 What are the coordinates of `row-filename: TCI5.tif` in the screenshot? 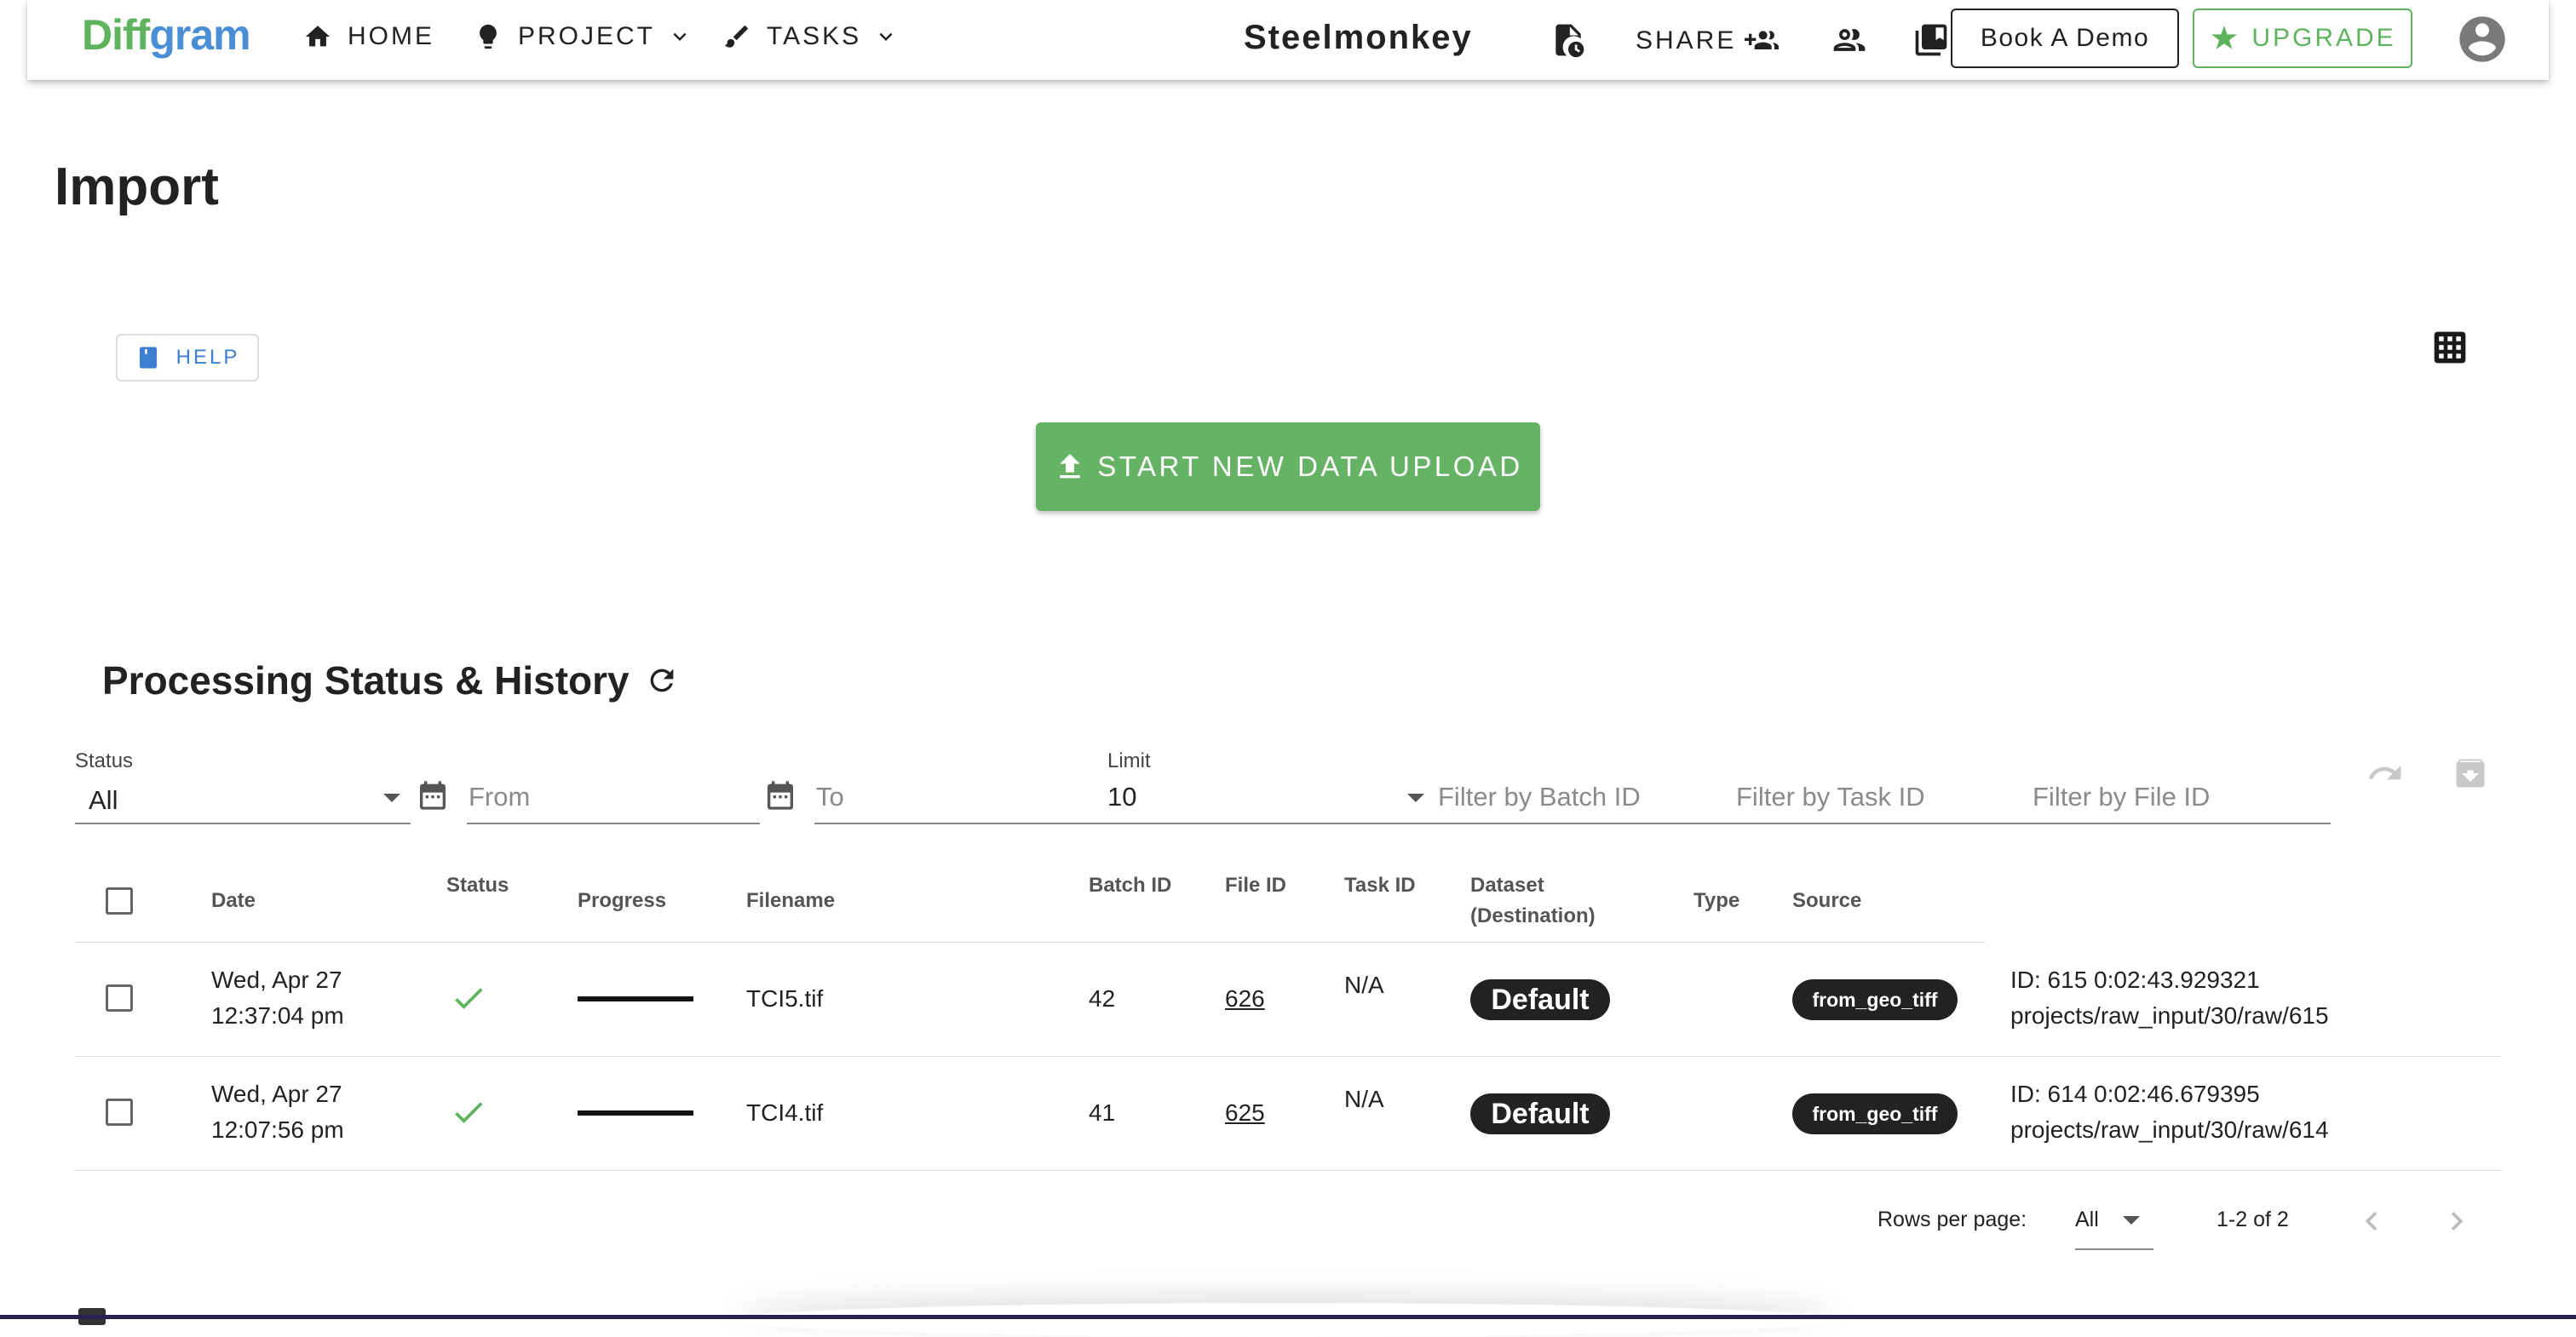 It's located at (785, 999).